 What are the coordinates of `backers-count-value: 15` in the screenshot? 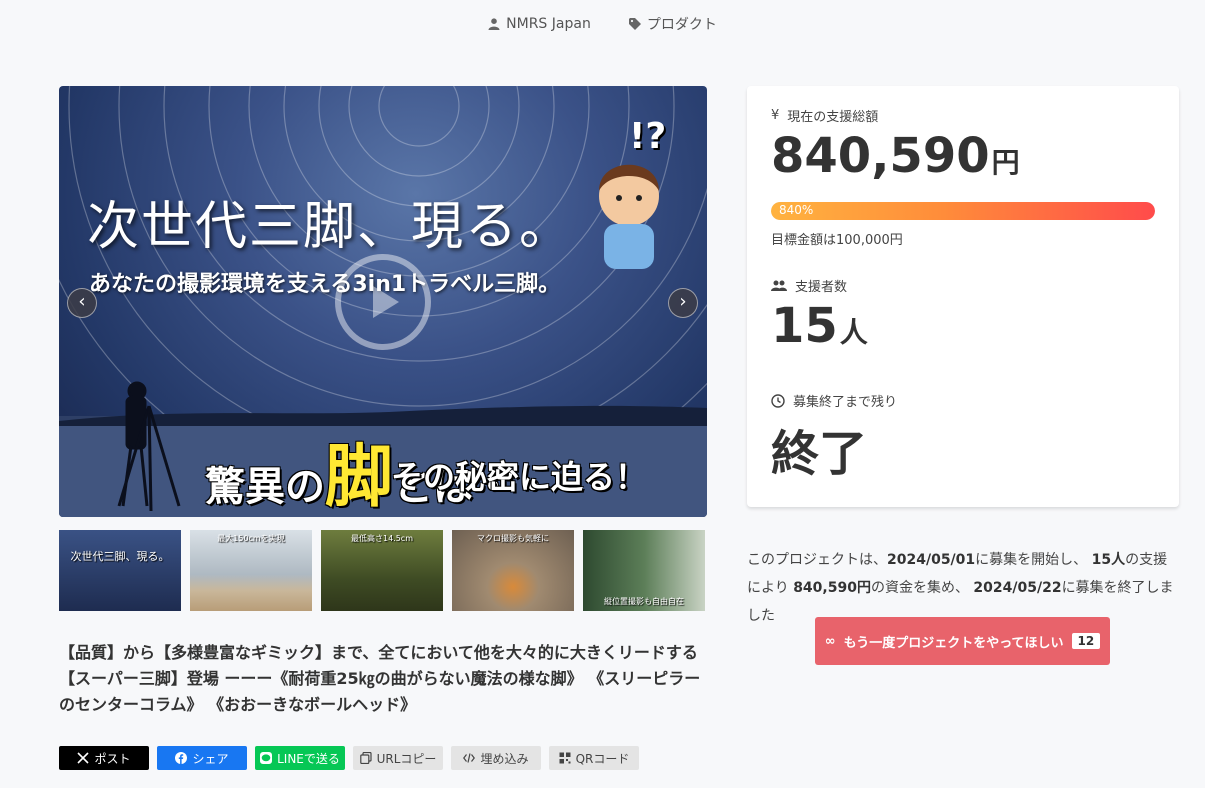 It's located at (804, 326).